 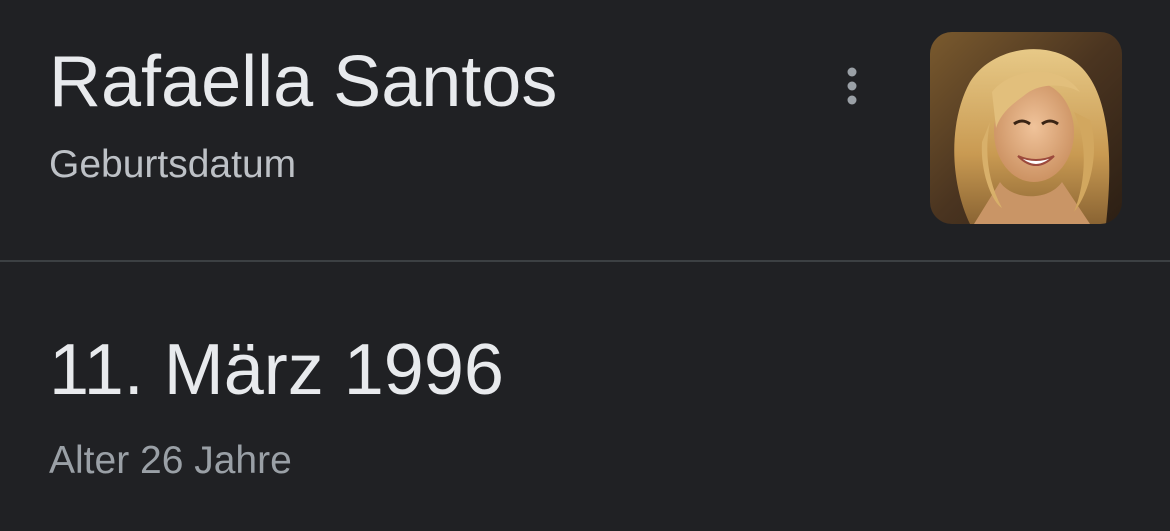 I want to click on person-photo, so click(x=1026, y=128).